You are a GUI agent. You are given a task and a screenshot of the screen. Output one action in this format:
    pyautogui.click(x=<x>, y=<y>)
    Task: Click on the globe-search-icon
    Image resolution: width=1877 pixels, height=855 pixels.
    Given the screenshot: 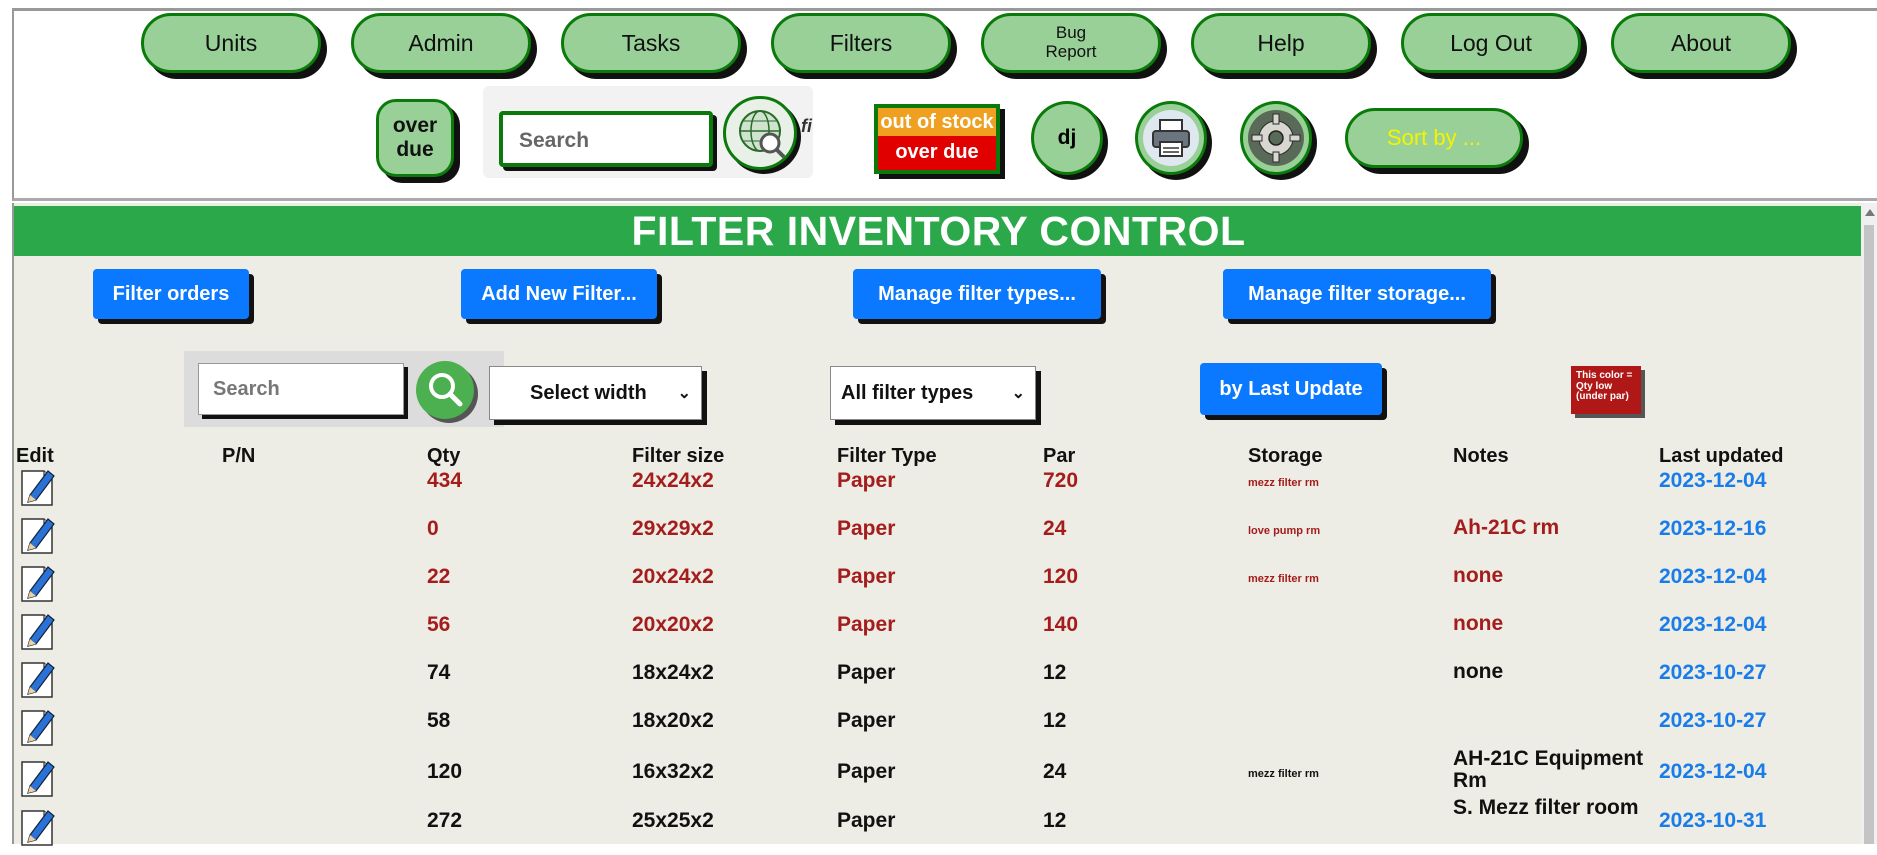 What is the action you would take?
    pyautogui.click(x=760, y=133)
    